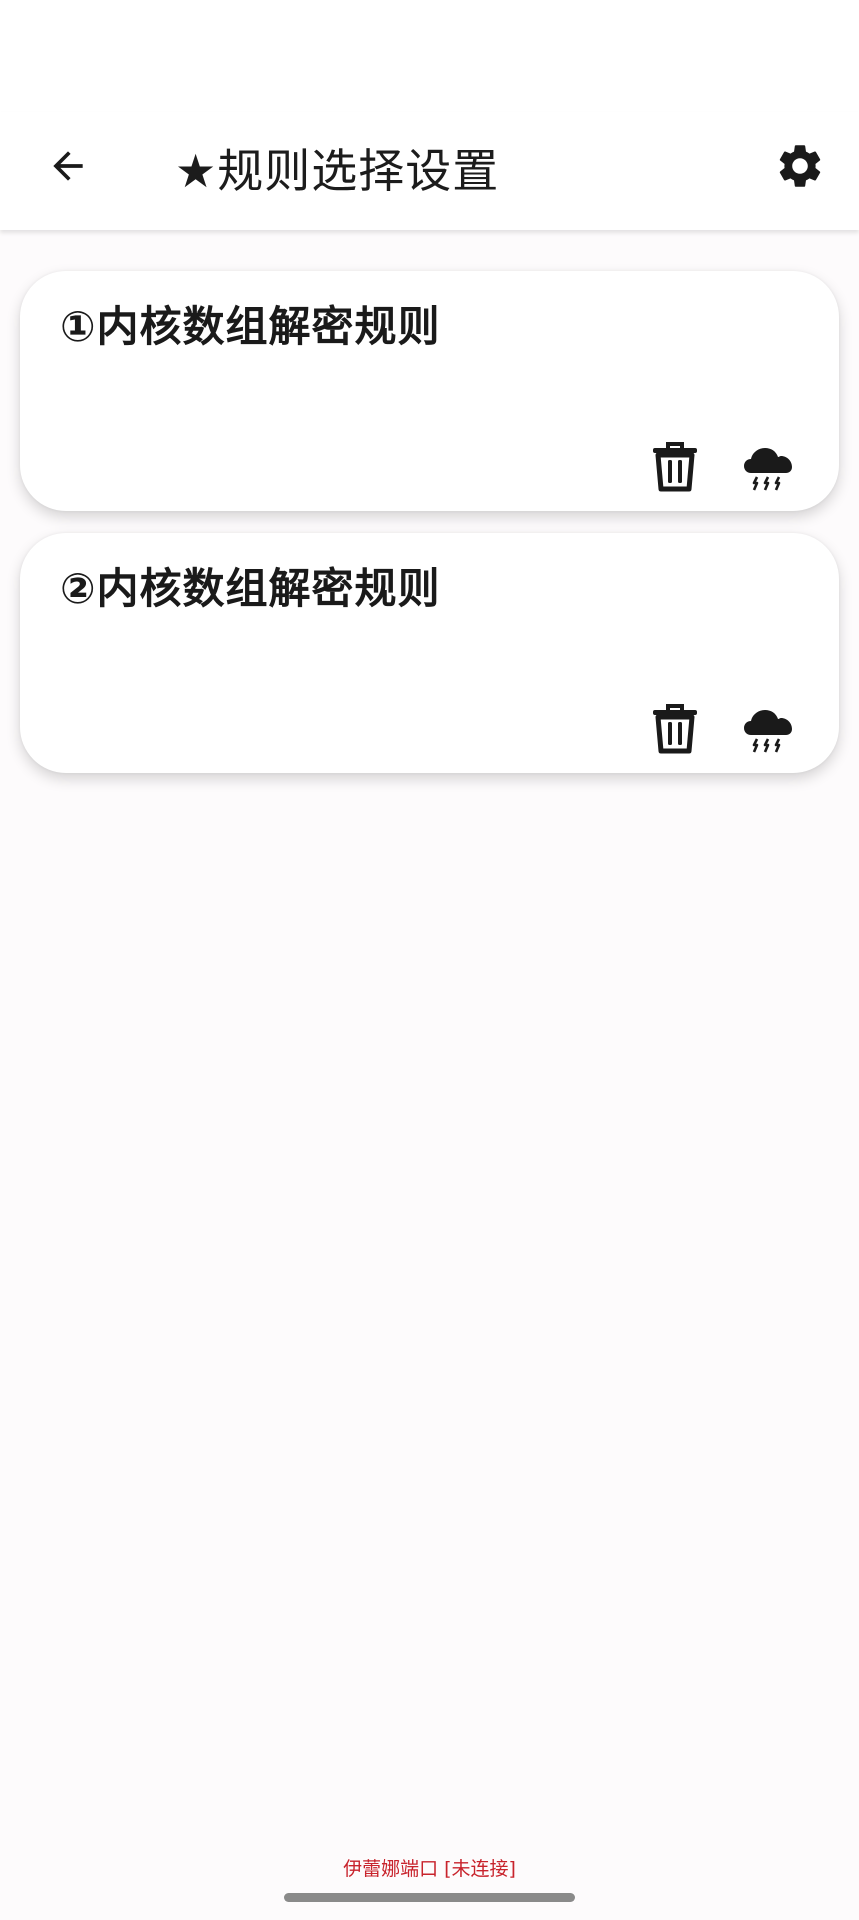  I want to click on status-bar-area, so click(429, 56).